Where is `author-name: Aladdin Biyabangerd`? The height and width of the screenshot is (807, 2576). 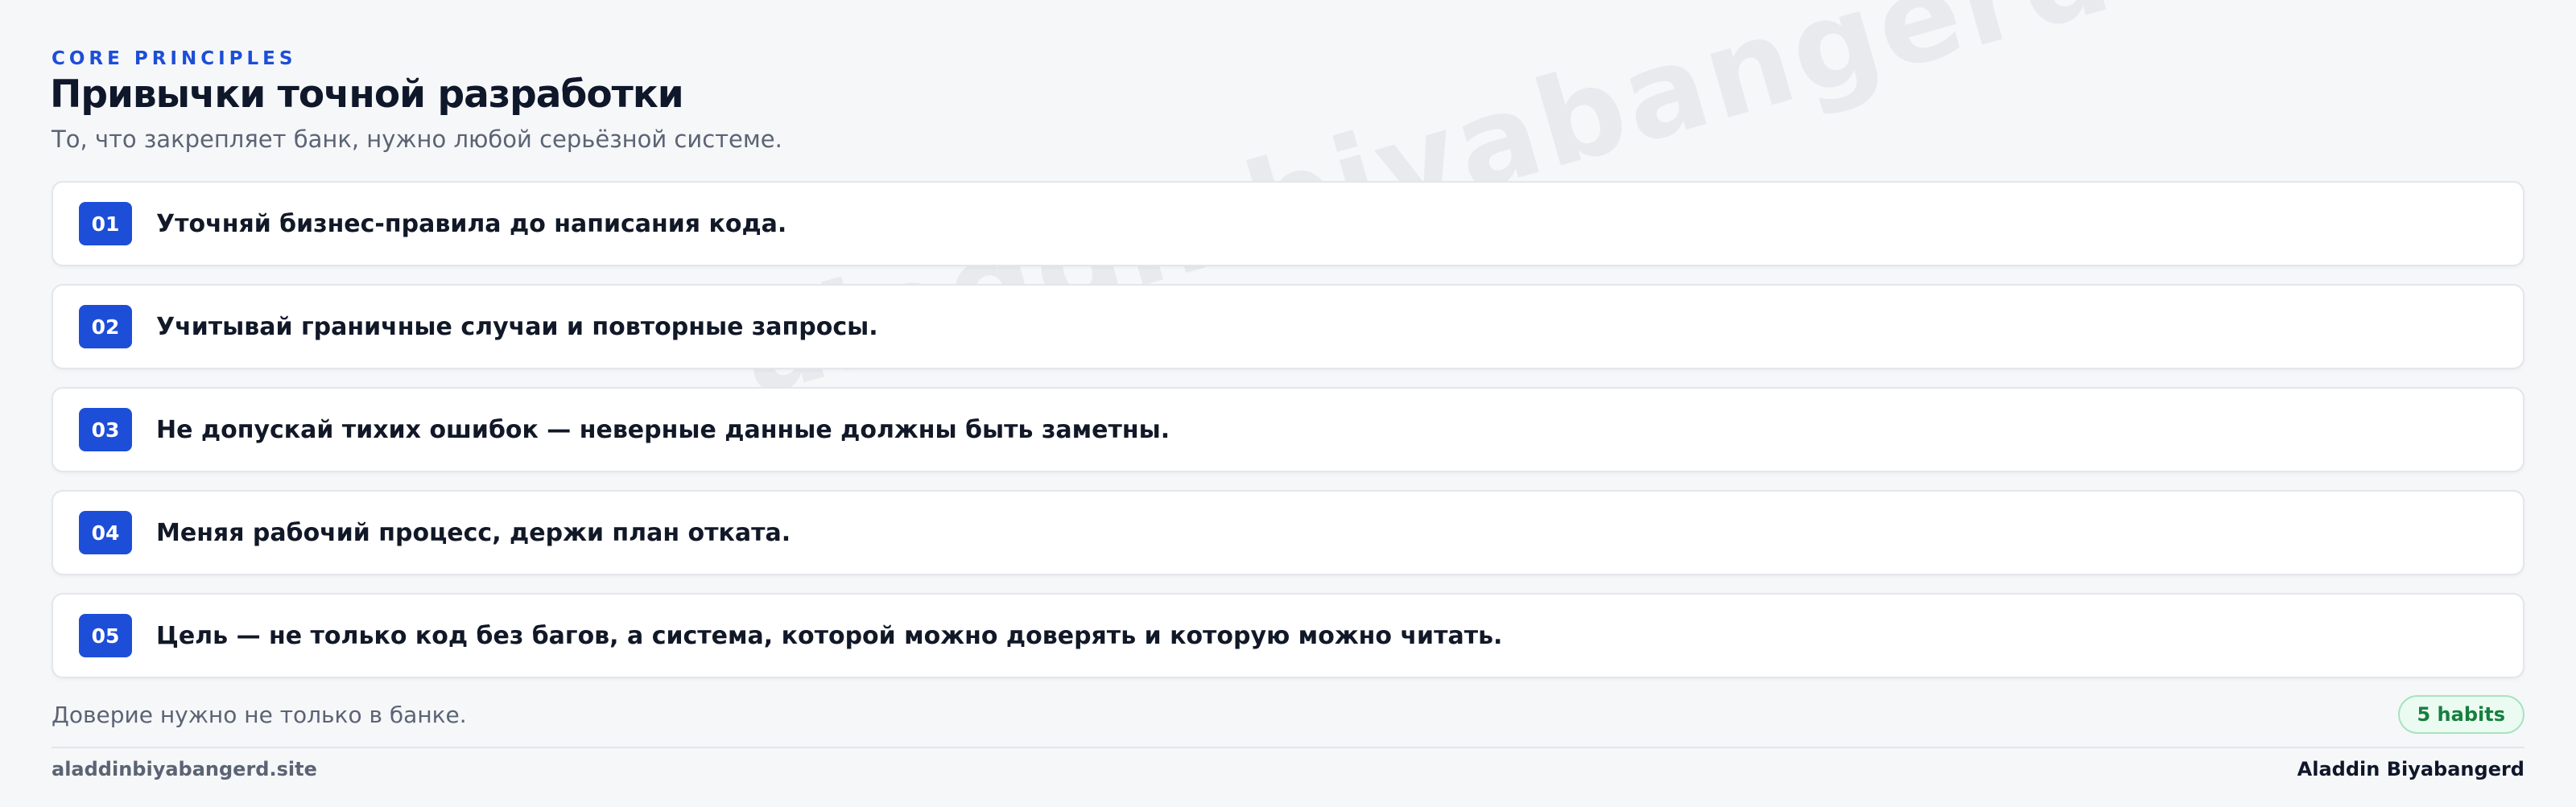
author-name: Aladdin Biyabangerd is located at coordinates (2410, 769).